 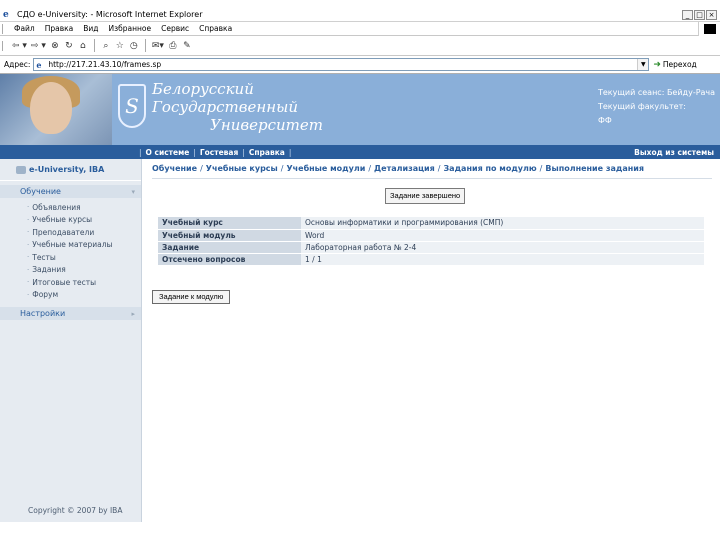 I want to click on menu-help: Справка, so click(x=215, y=28).